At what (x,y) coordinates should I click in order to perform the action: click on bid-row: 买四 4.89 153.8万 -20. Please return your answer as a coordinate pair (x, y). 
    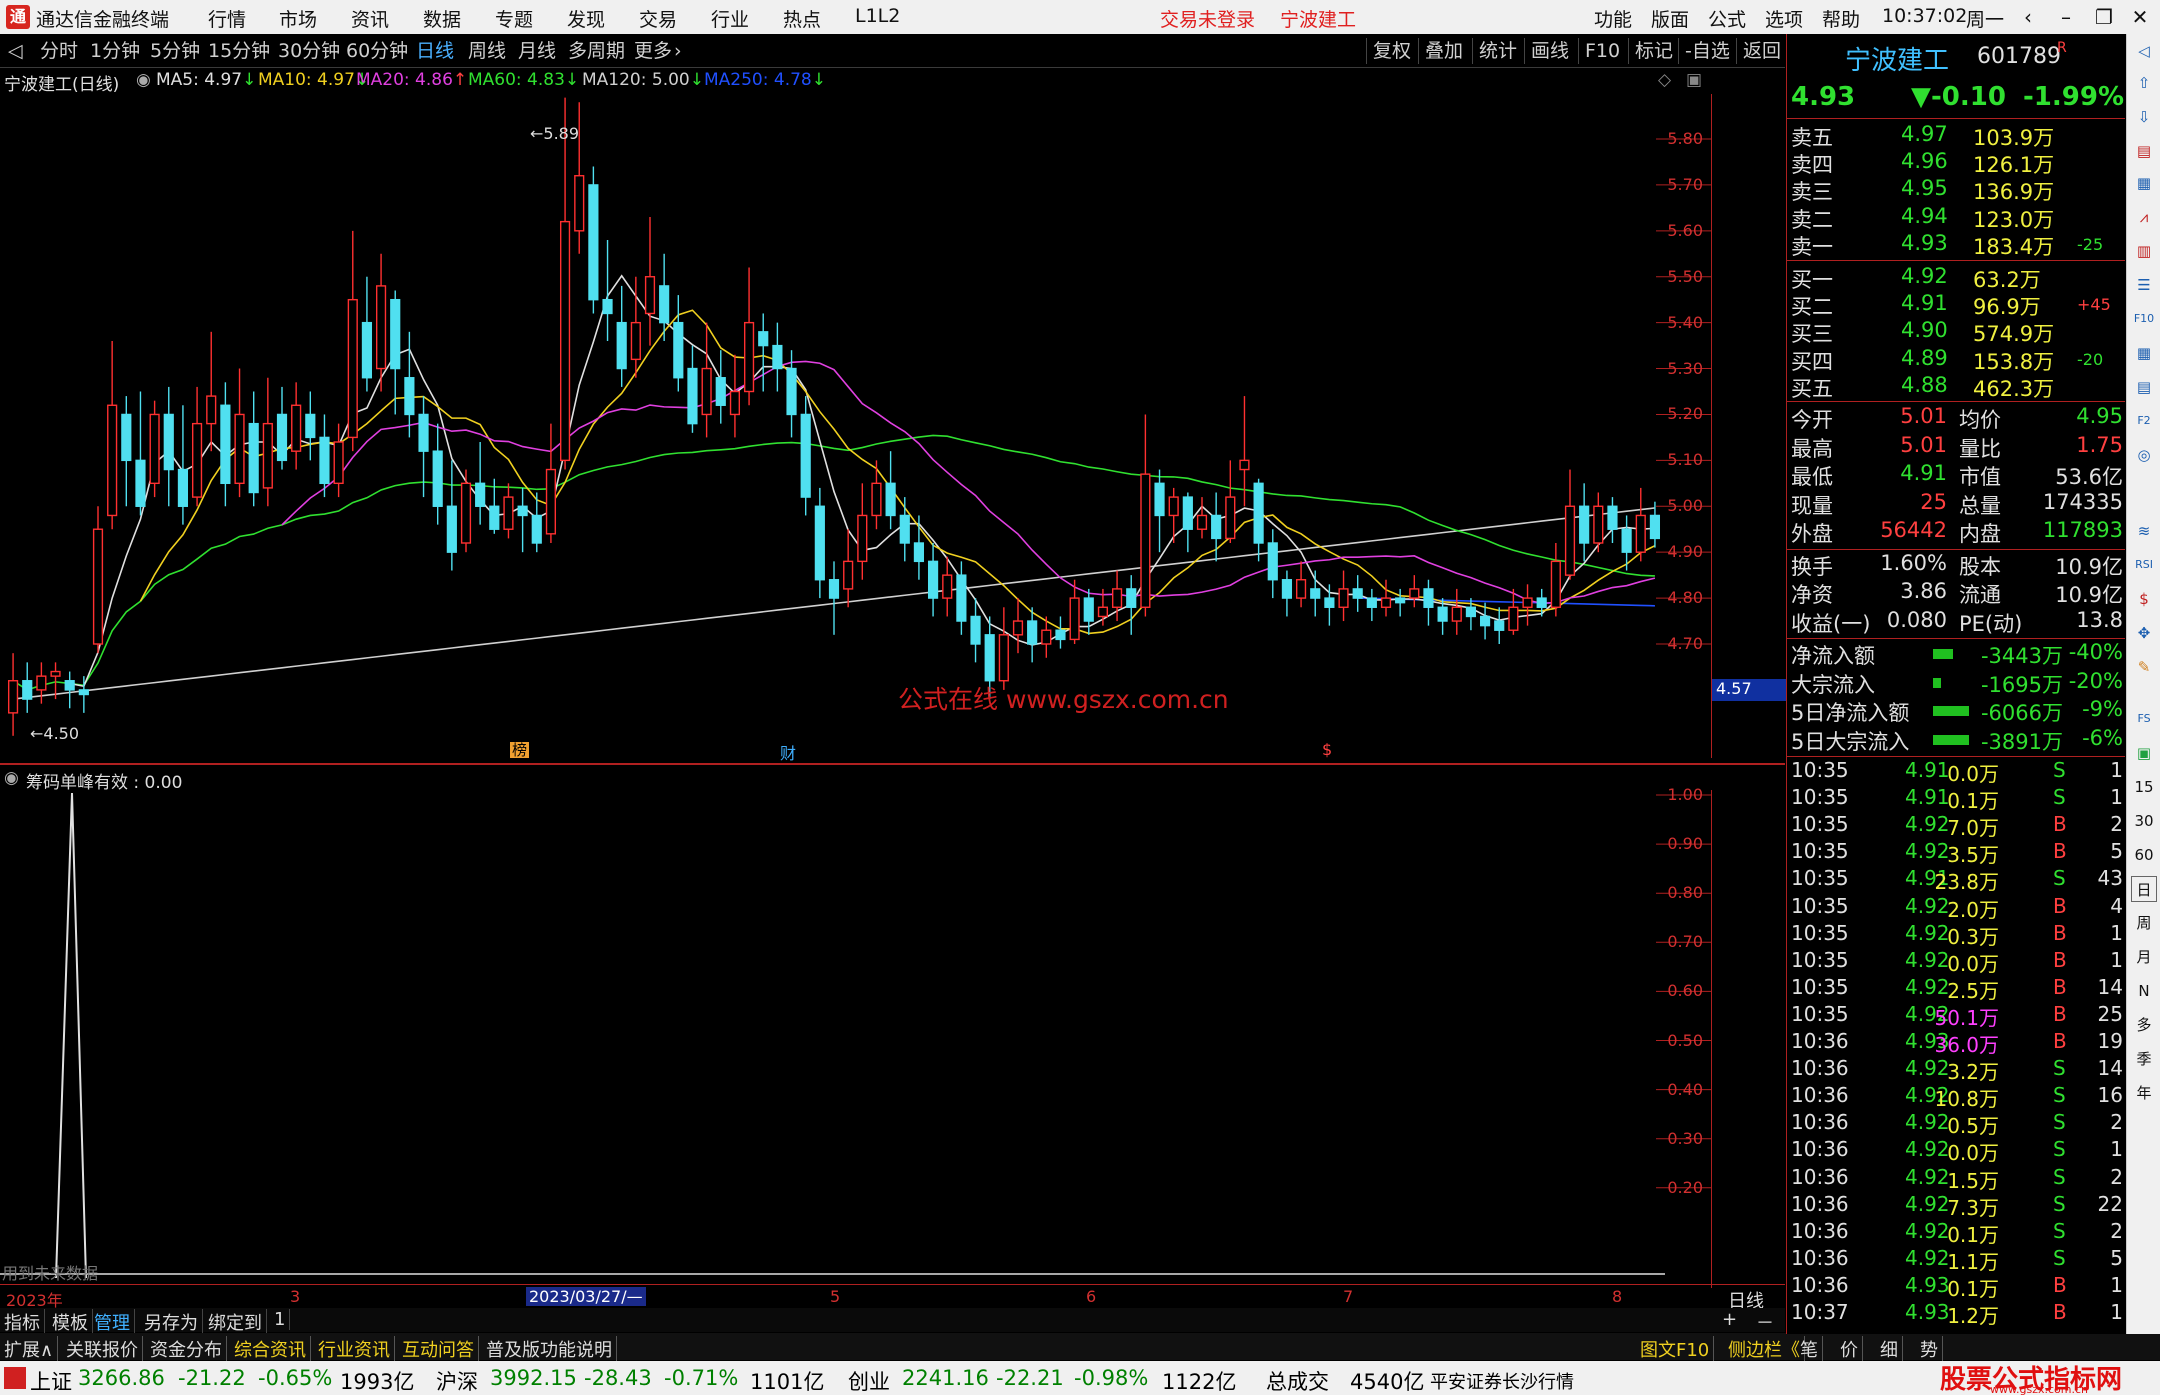
    Looking at the image, I should click on (1957, 360).